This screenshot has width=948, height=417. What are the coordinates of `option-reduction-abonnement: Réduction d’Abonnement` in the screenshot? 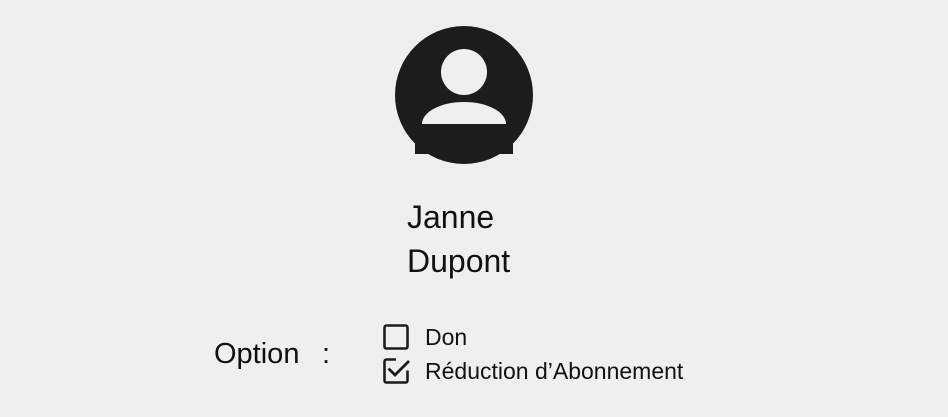 It's located at (532, 371).